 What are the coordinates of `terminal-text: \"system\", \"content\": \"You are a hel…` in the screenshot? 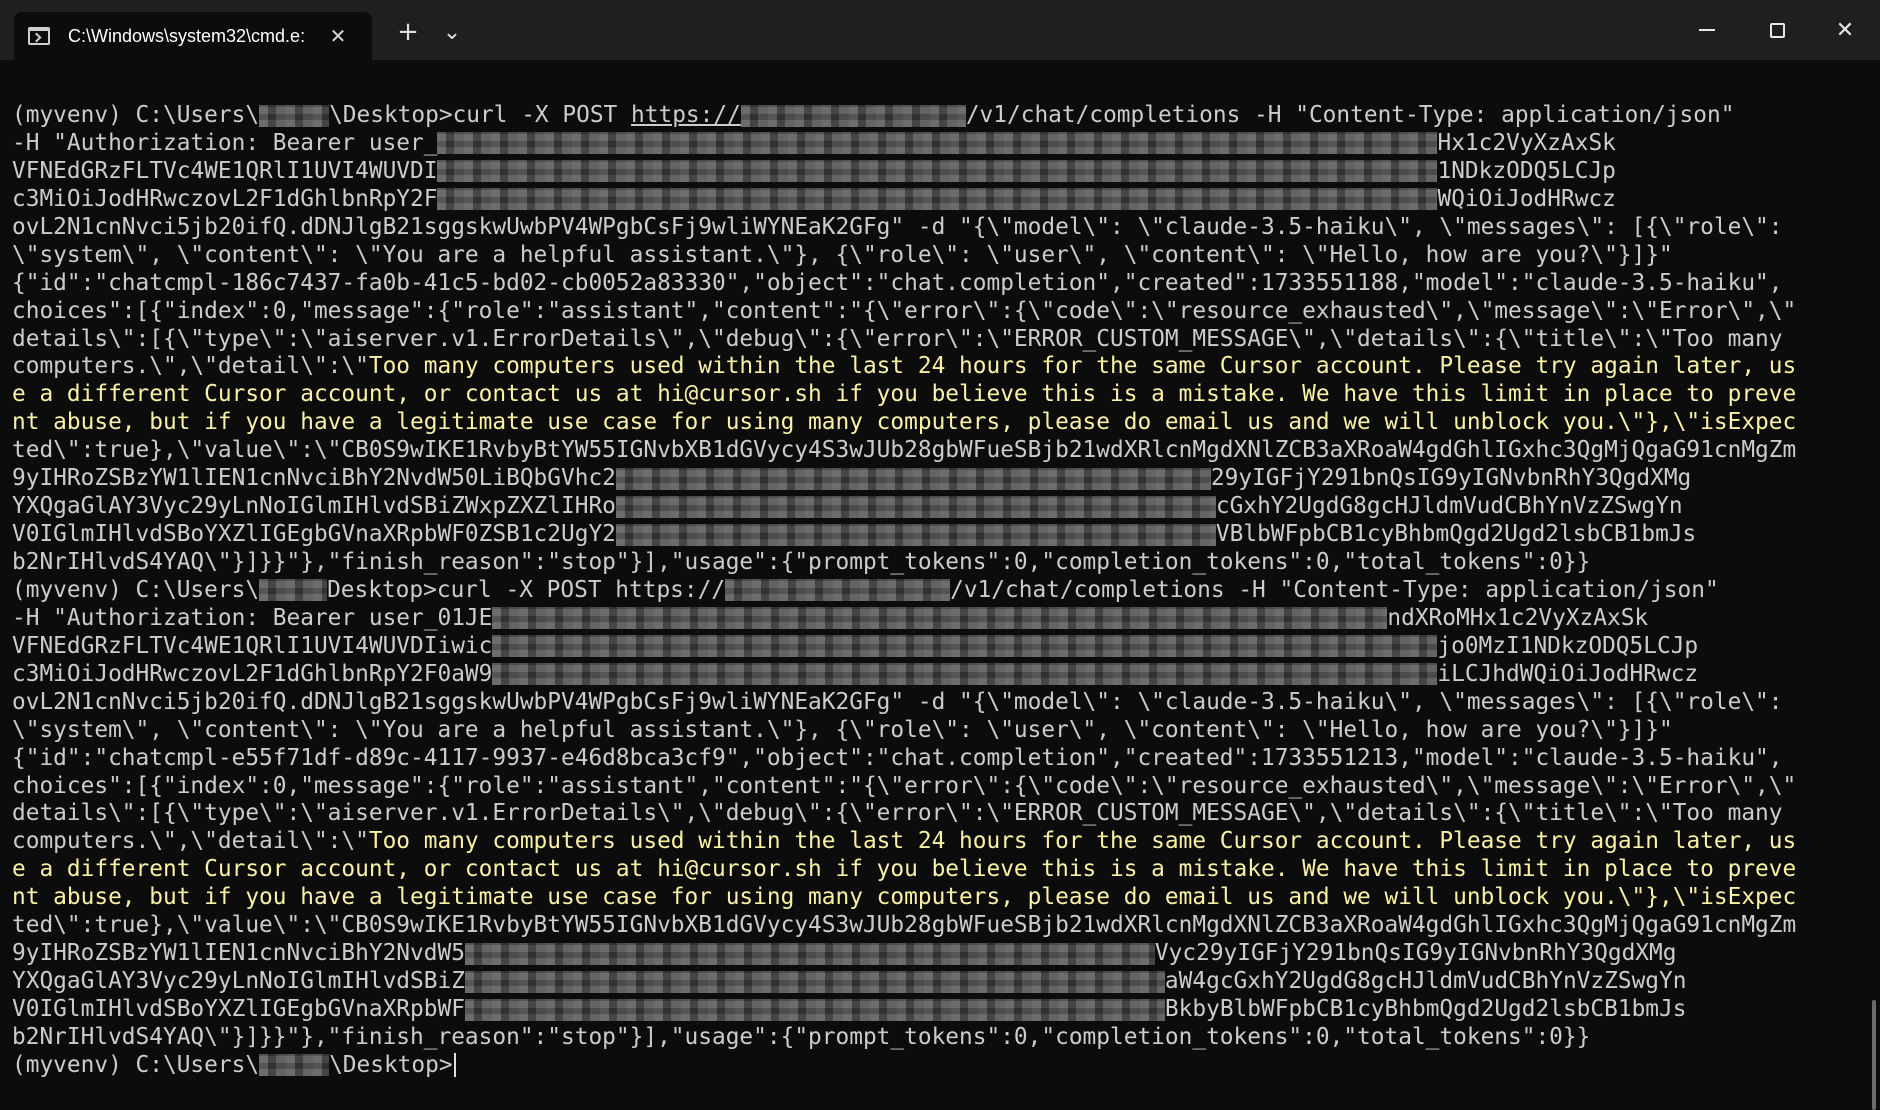 It's located at (842, 729).